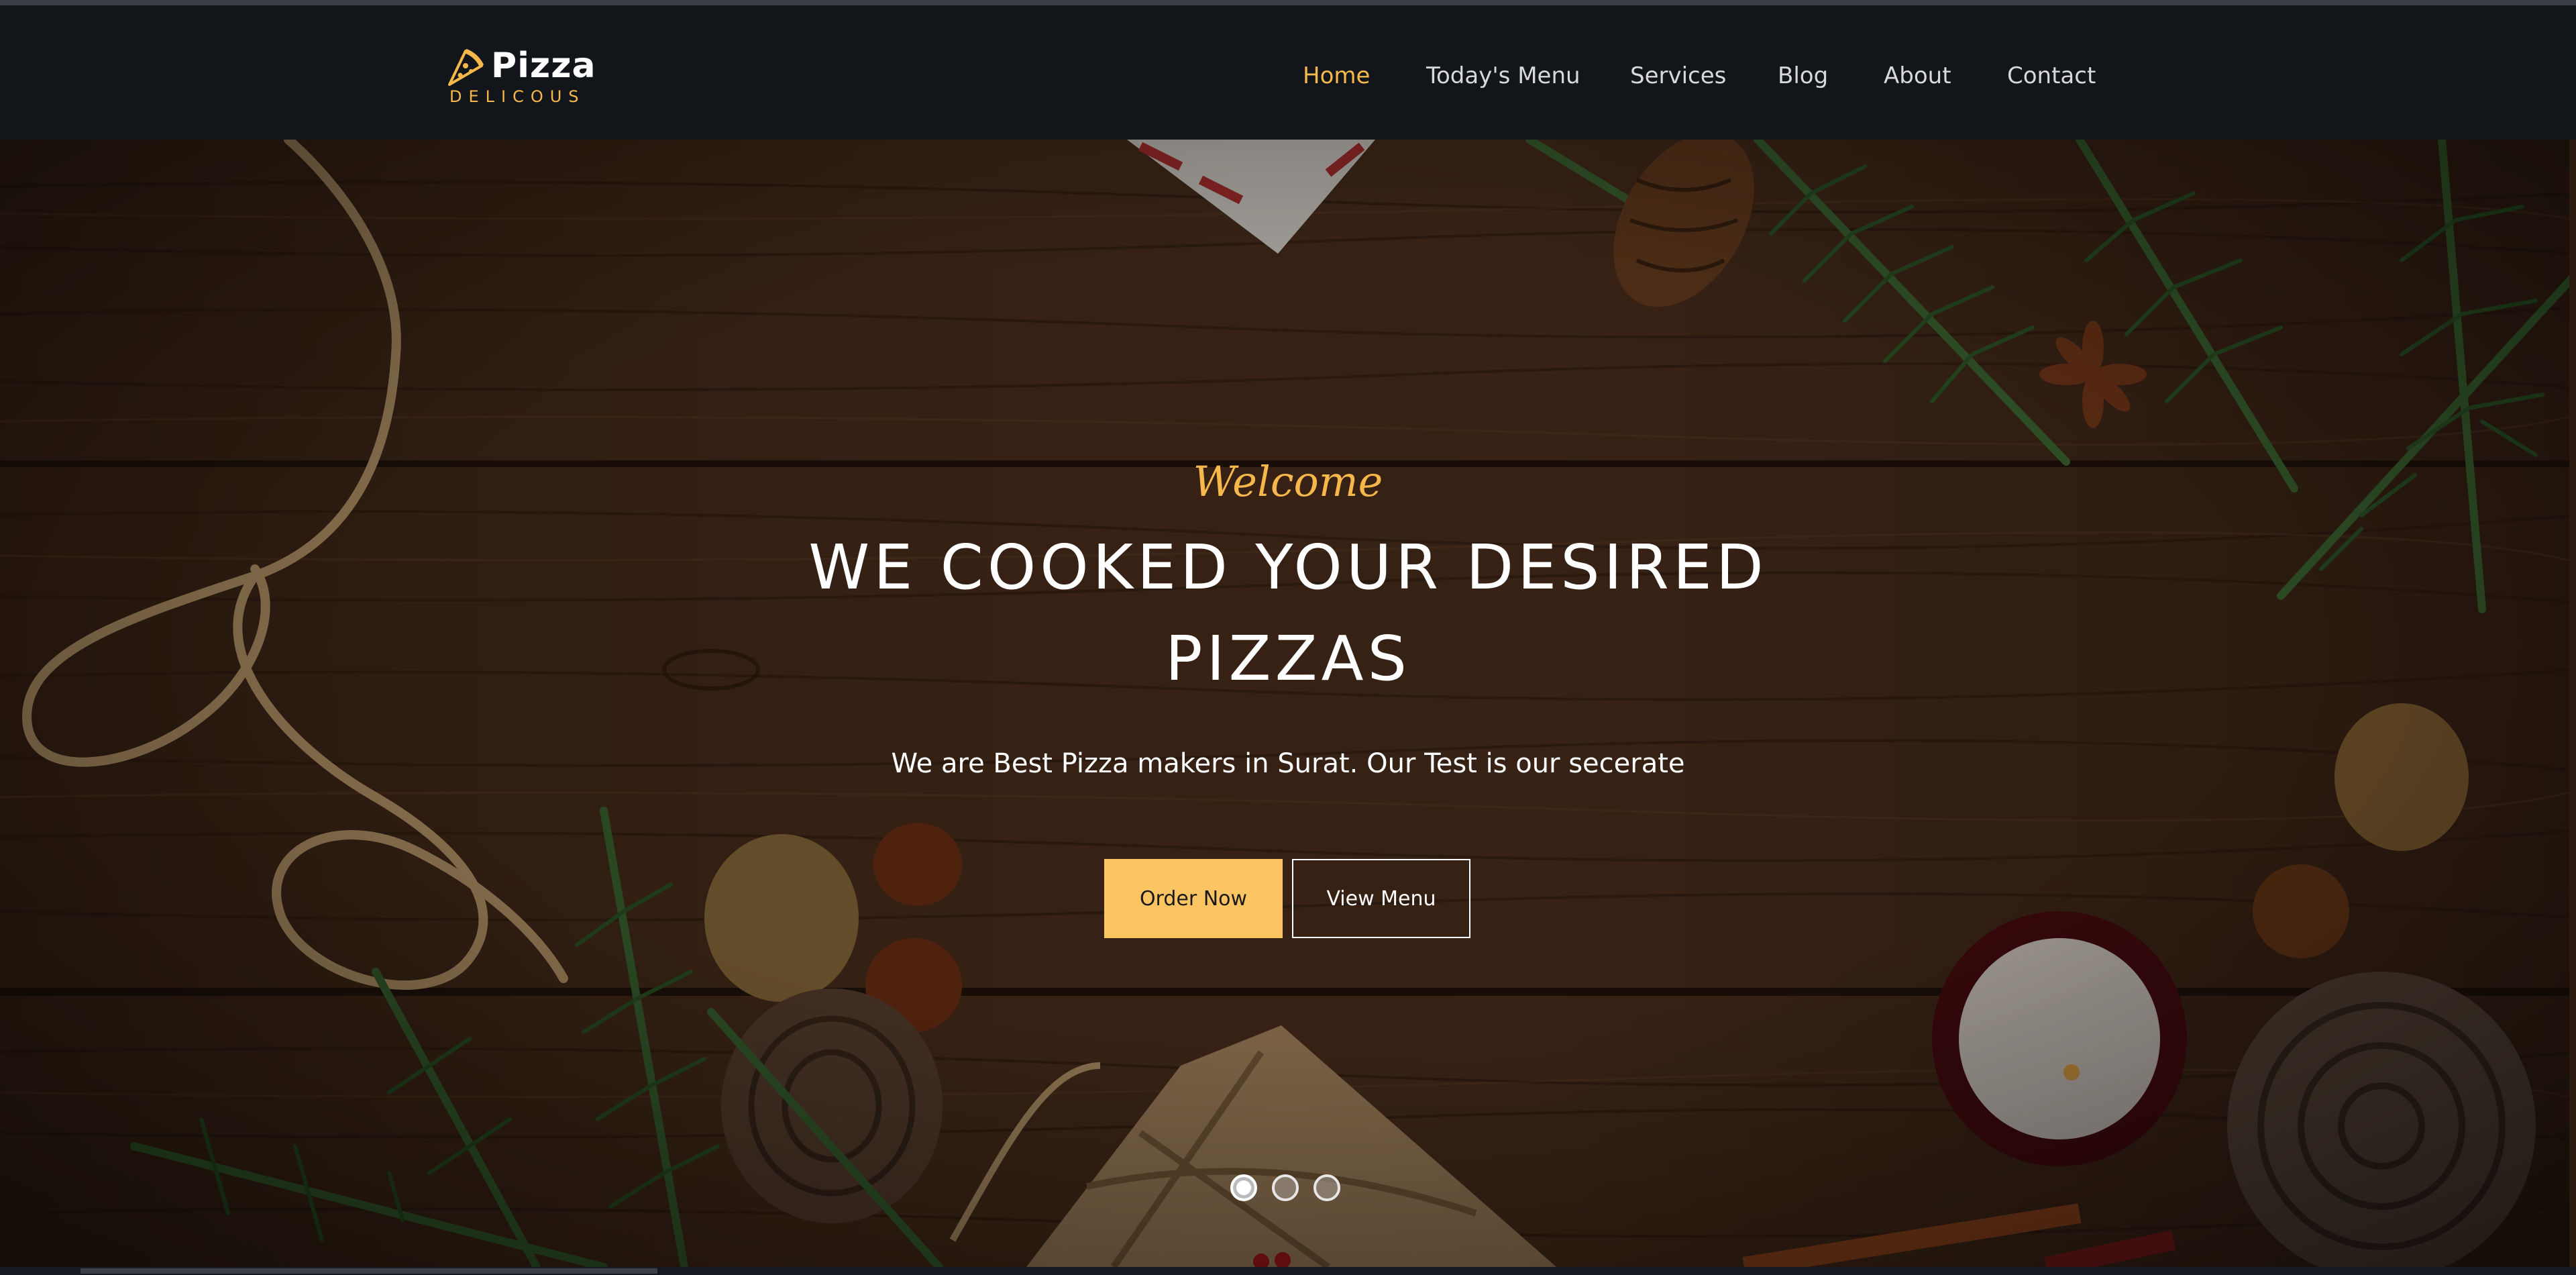 This screenshot has height=1275, width=2576. I want to click on nav-todays-menu: Today's Menu, so click(1503, 76).